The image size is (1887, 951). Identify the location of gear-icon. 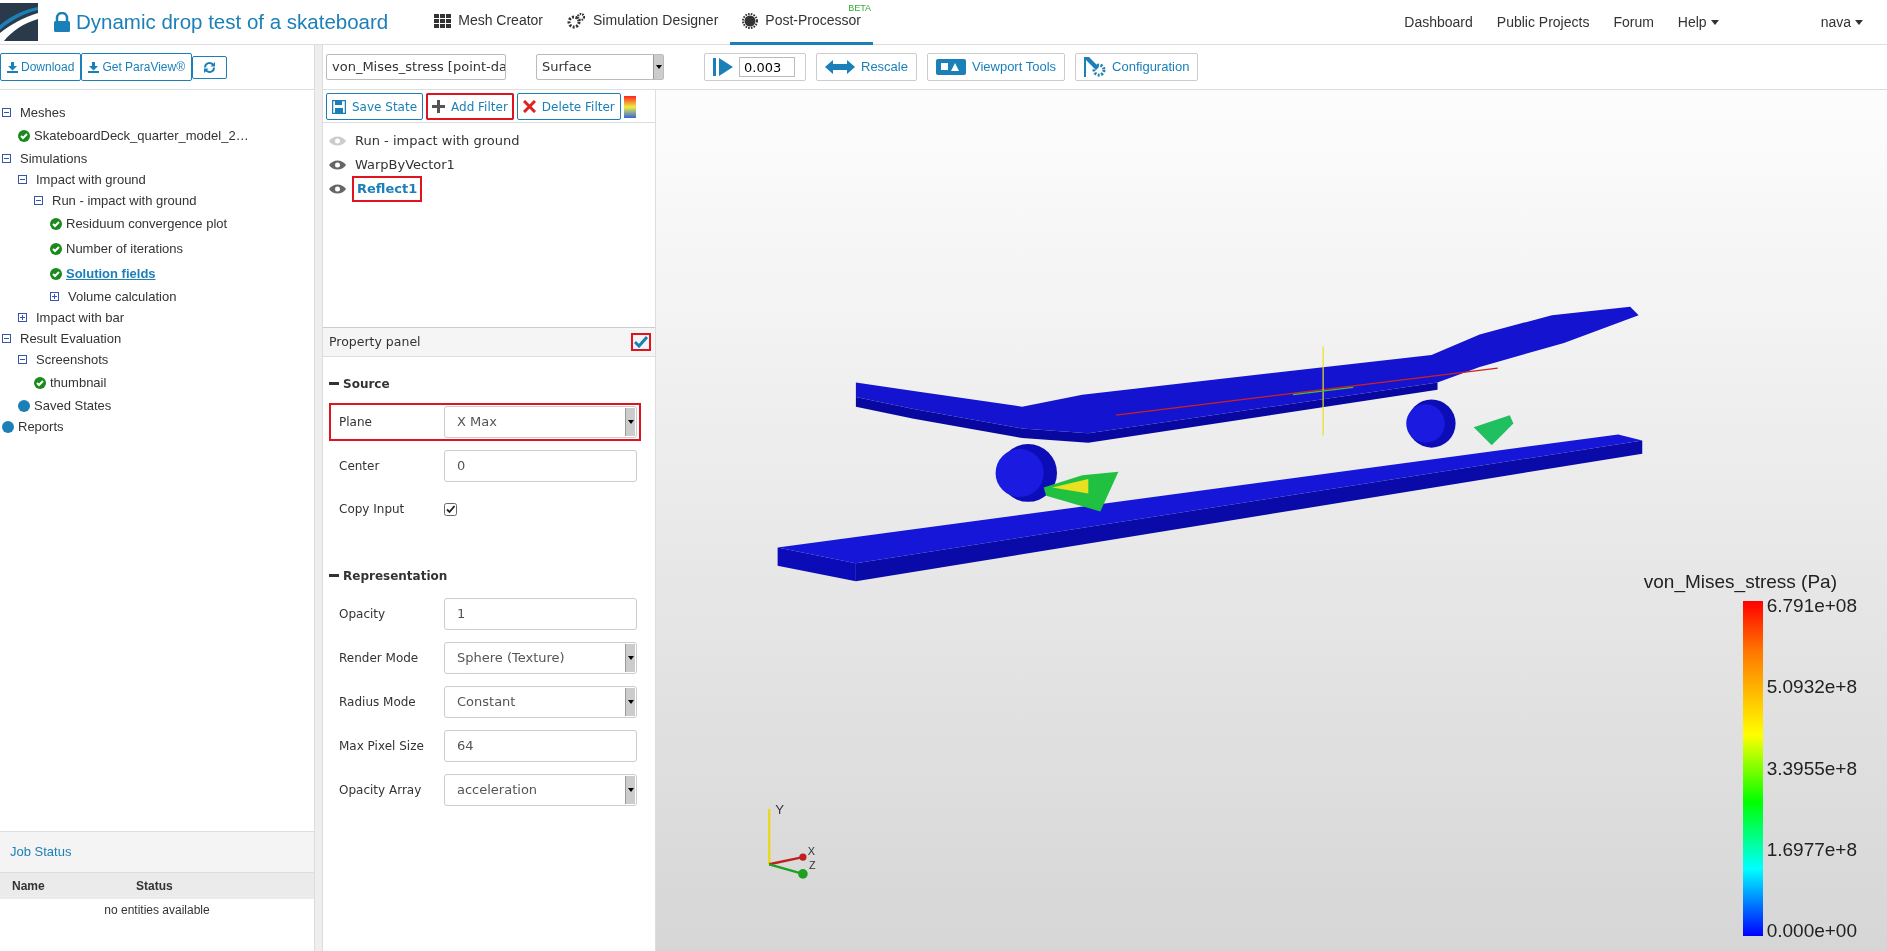
(1095, 67).